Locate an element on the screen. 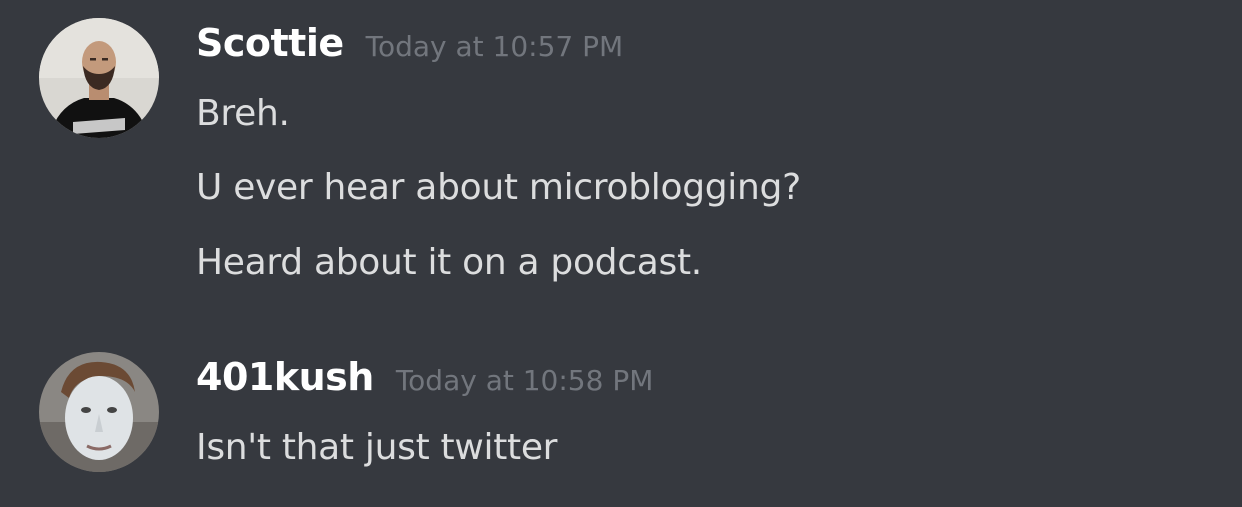 The image size is (1242, 507). bald-bearded-man-avatar-icon is located at coordinates (99, 78).